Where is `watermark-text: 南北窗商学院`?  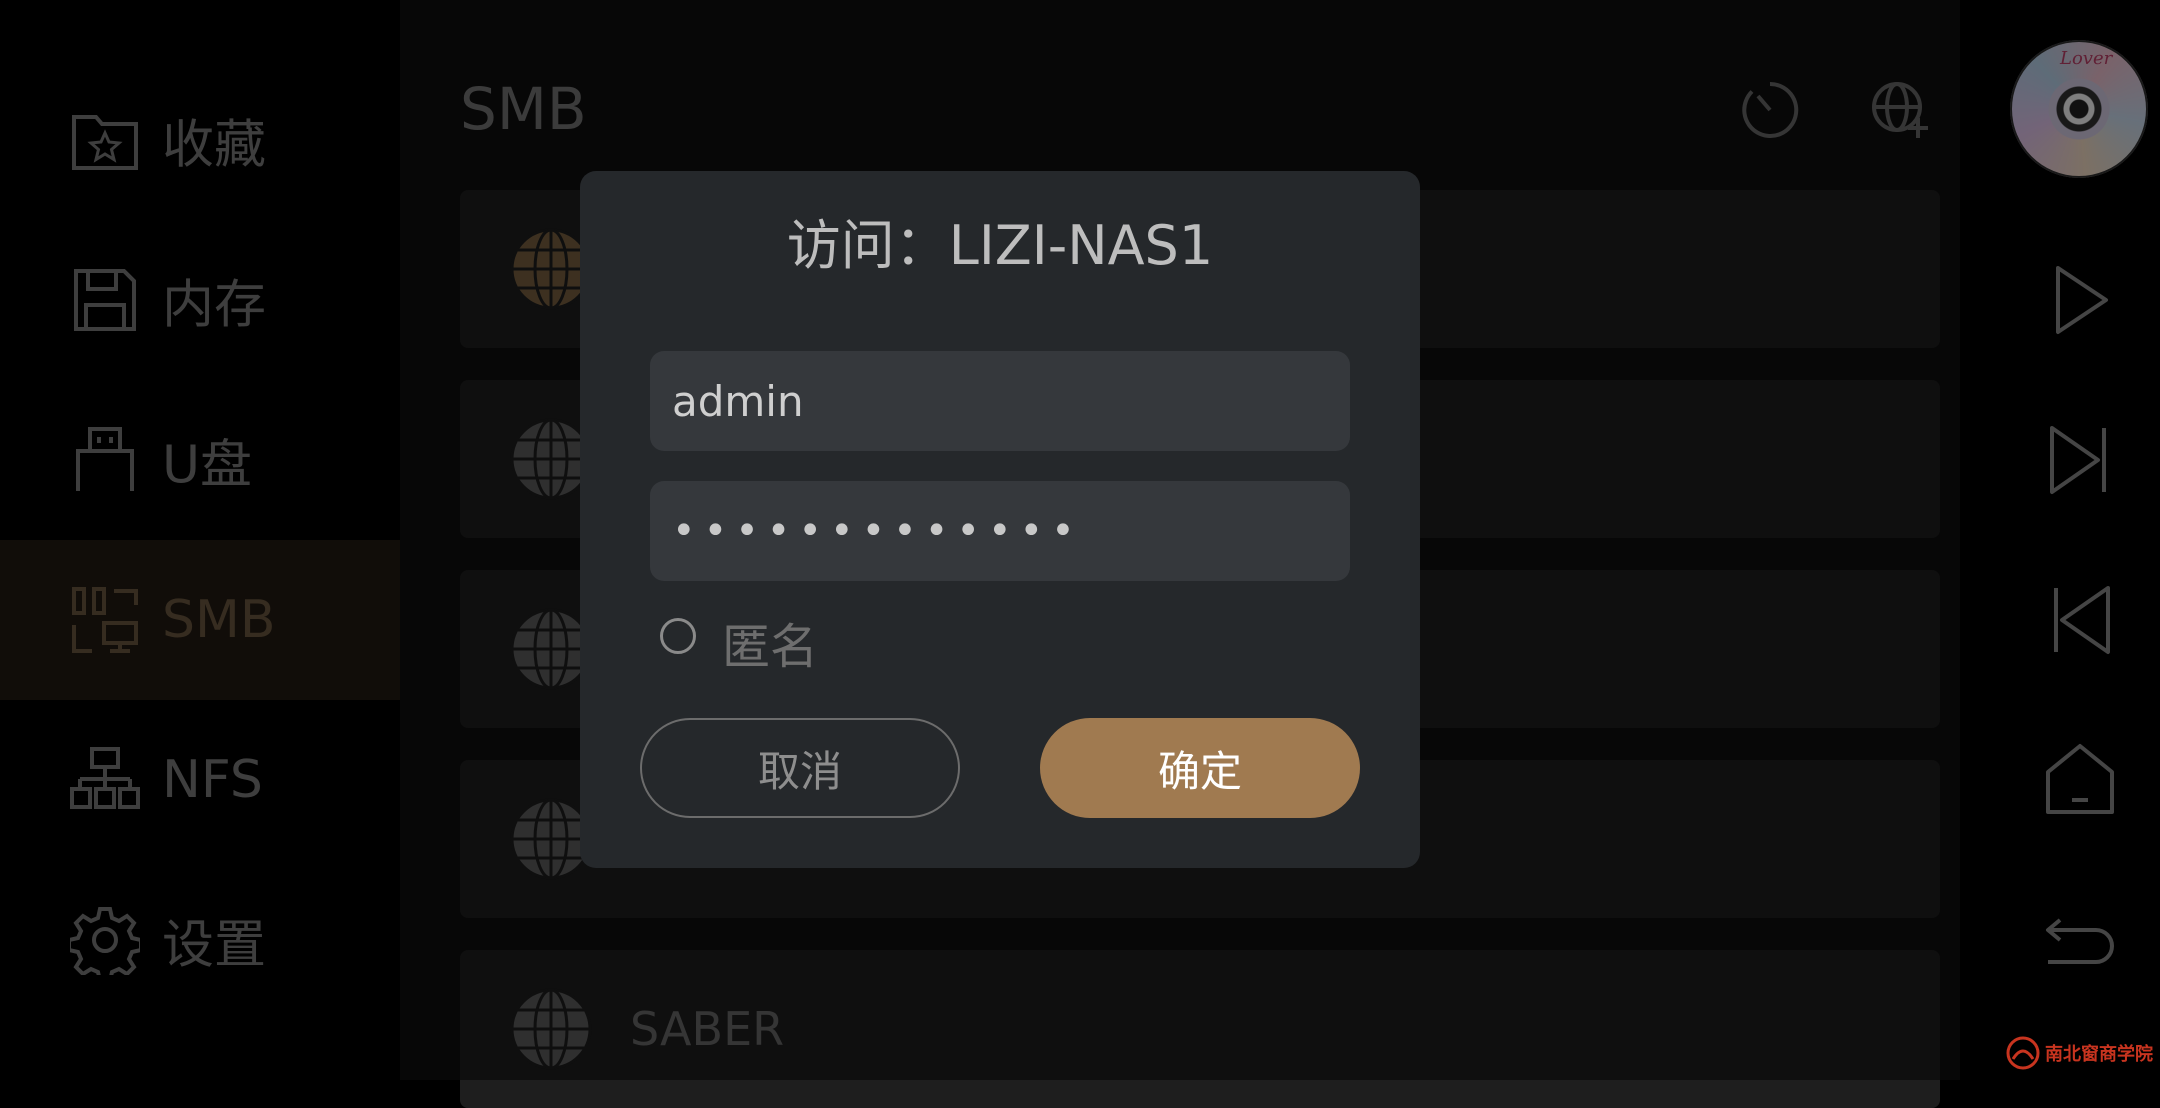 watermark-text: 南北窗商学院 is located at coordinates (2099, 1054).